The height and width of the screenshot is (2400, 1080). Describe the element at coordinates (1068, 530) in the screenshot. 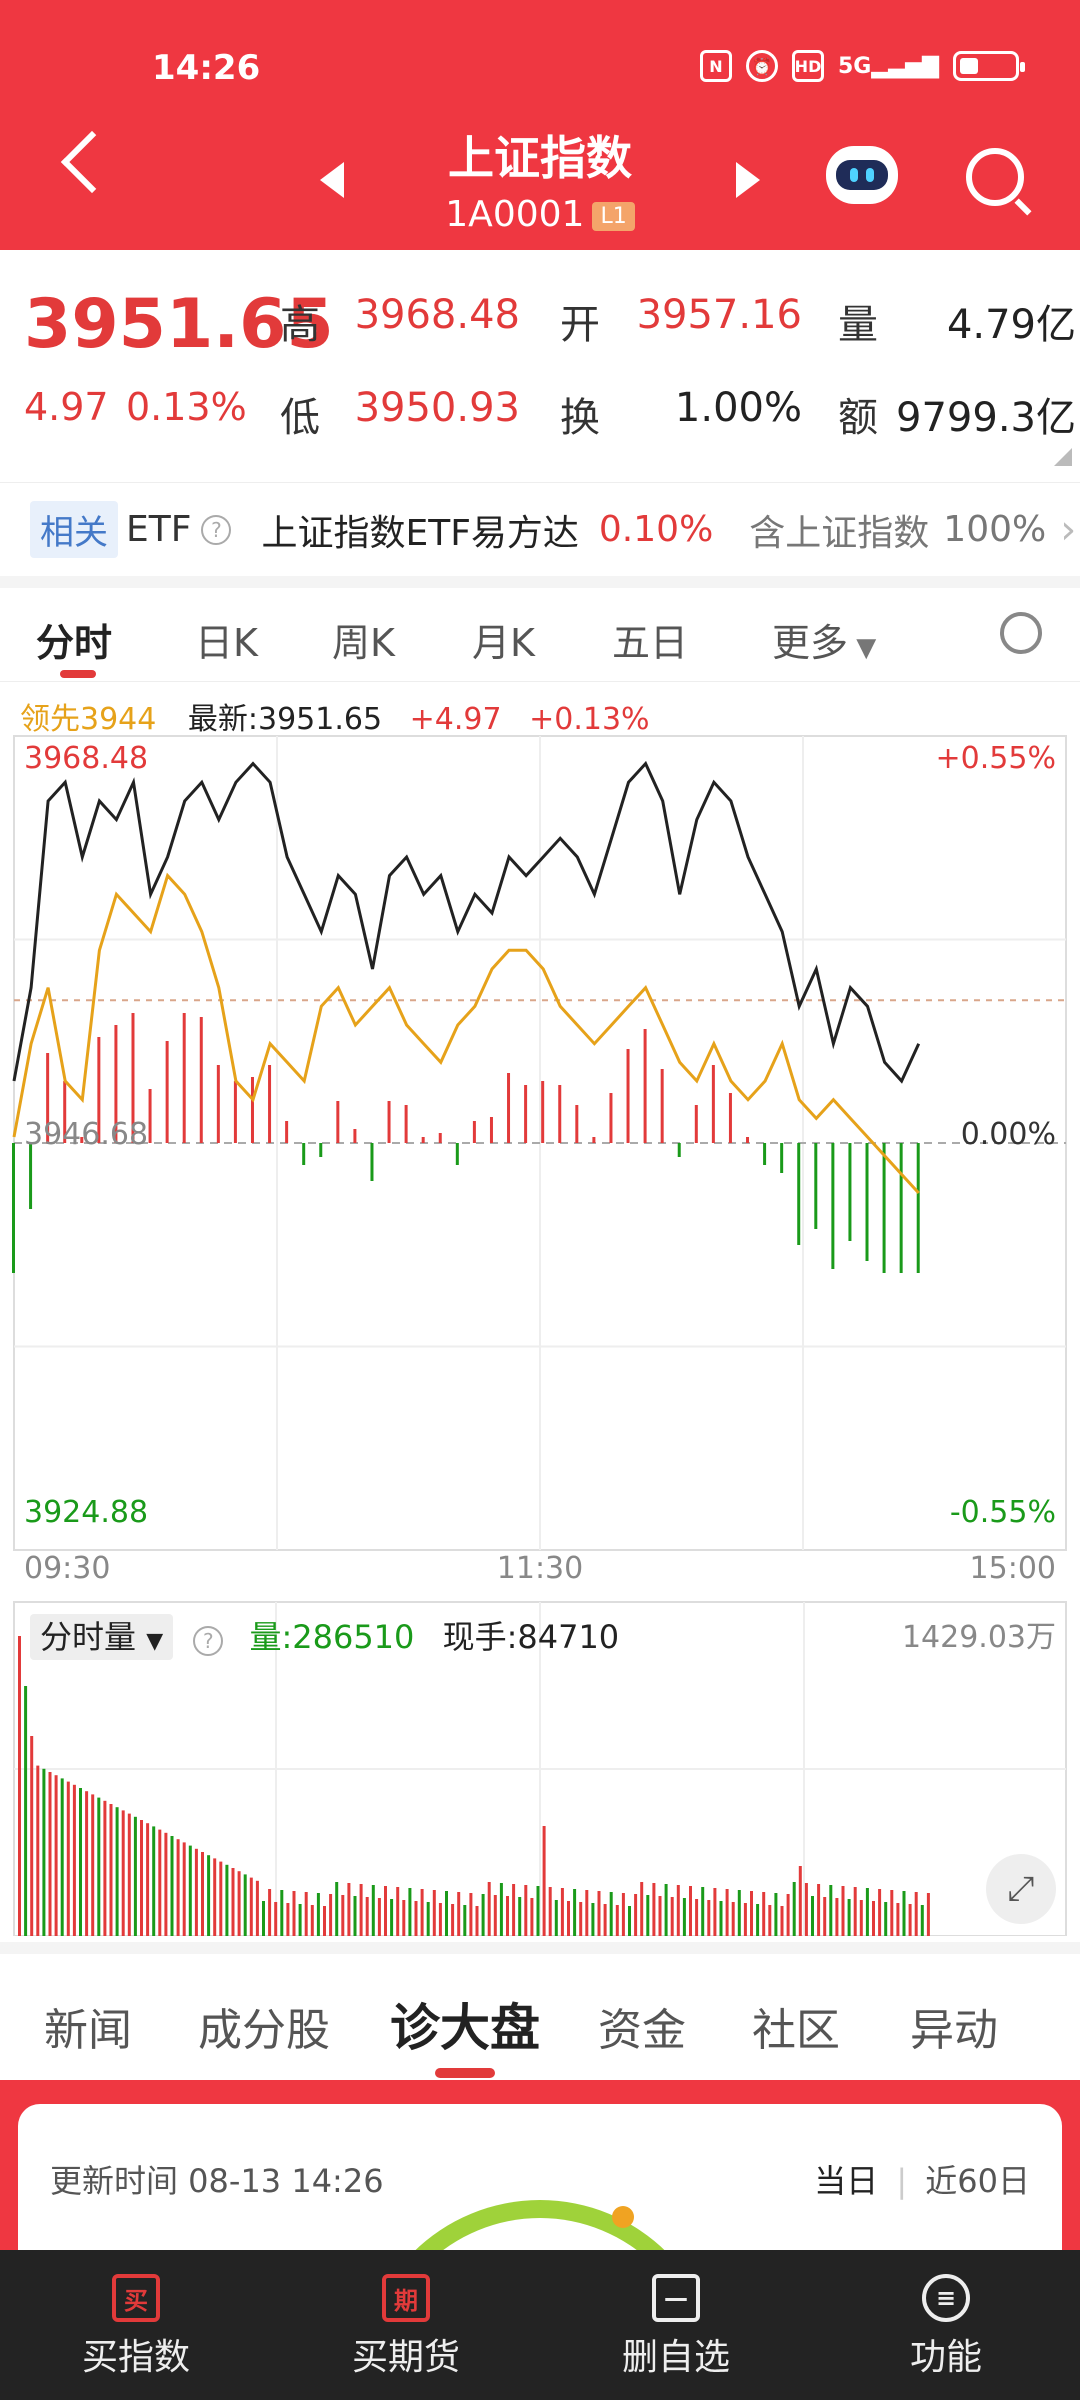

I see `chevron-right-icon: ›` at that location.